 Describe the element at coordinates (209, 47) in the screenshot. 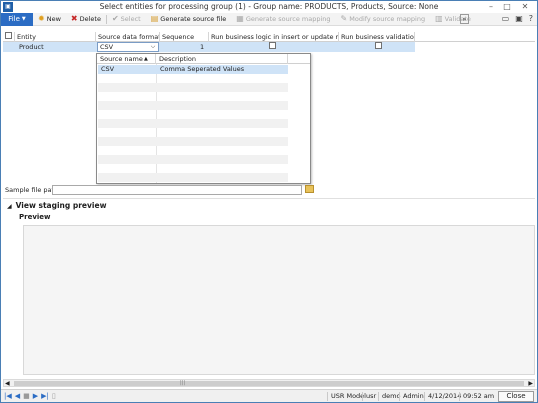

I see `table-row` at that location.